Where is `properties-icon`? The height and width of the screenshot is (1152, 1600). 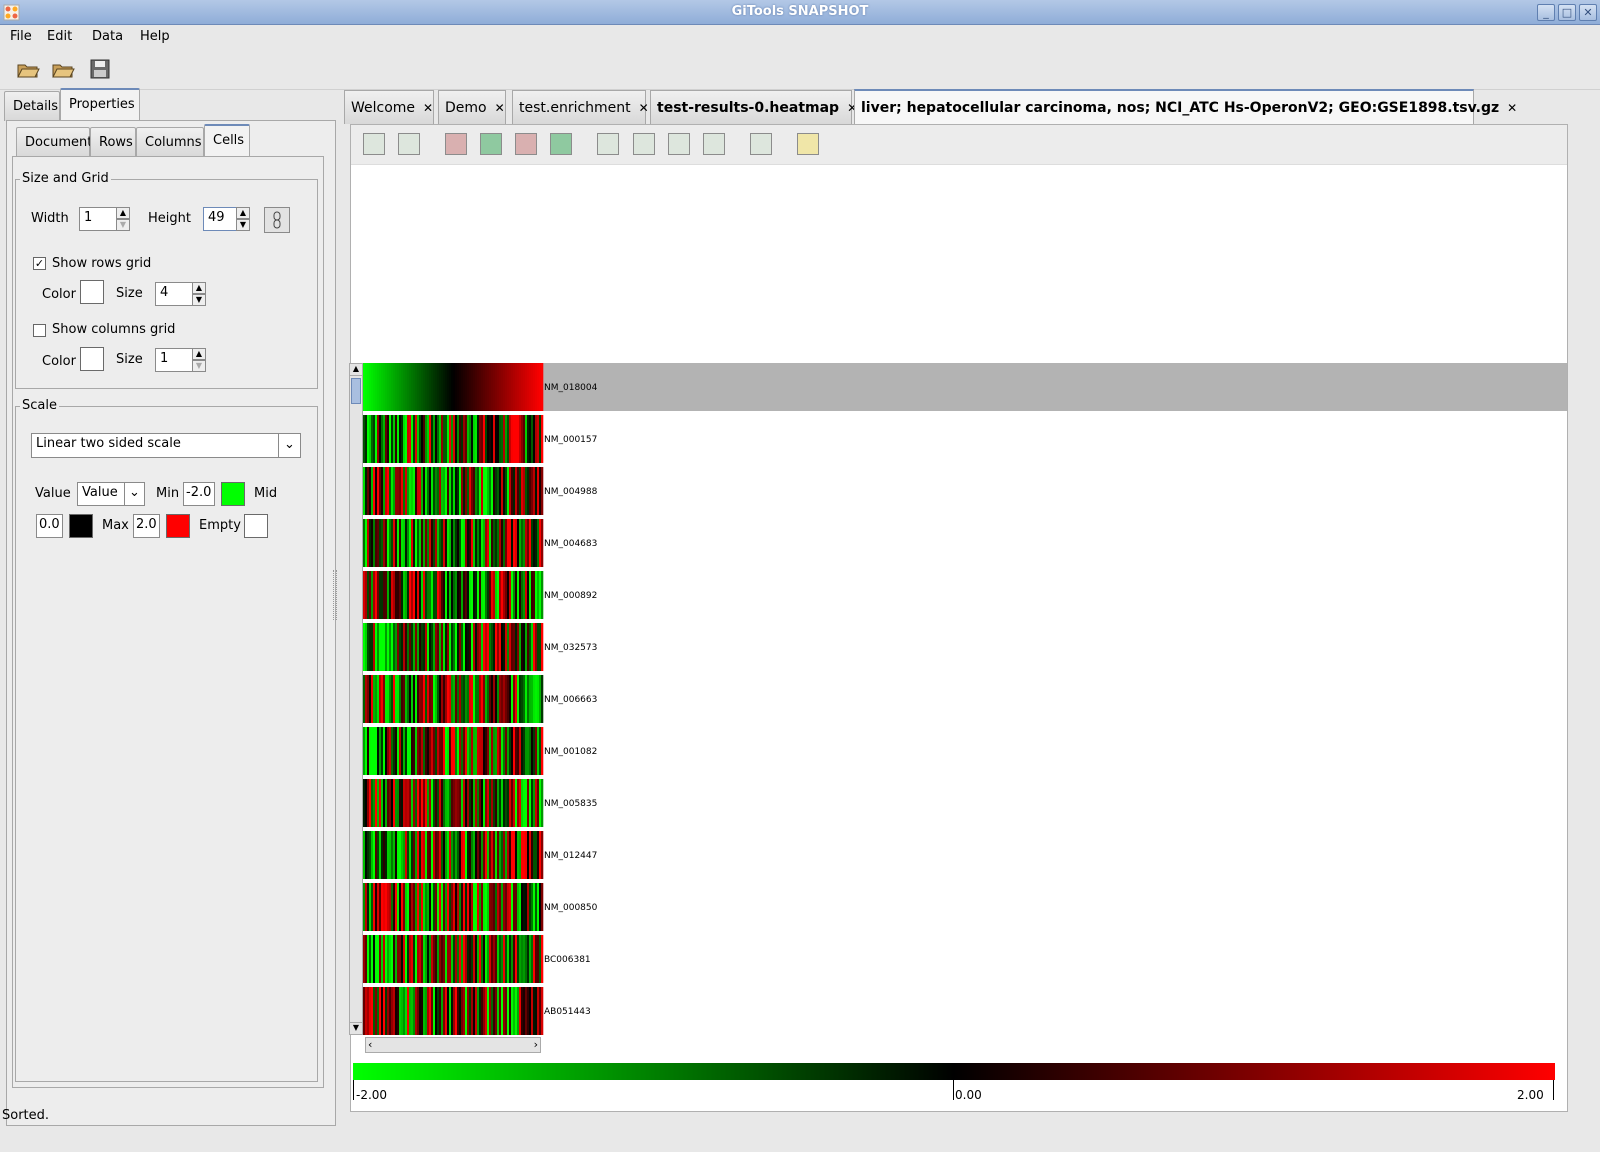
properties-icon is located at coordinates (808, 144).